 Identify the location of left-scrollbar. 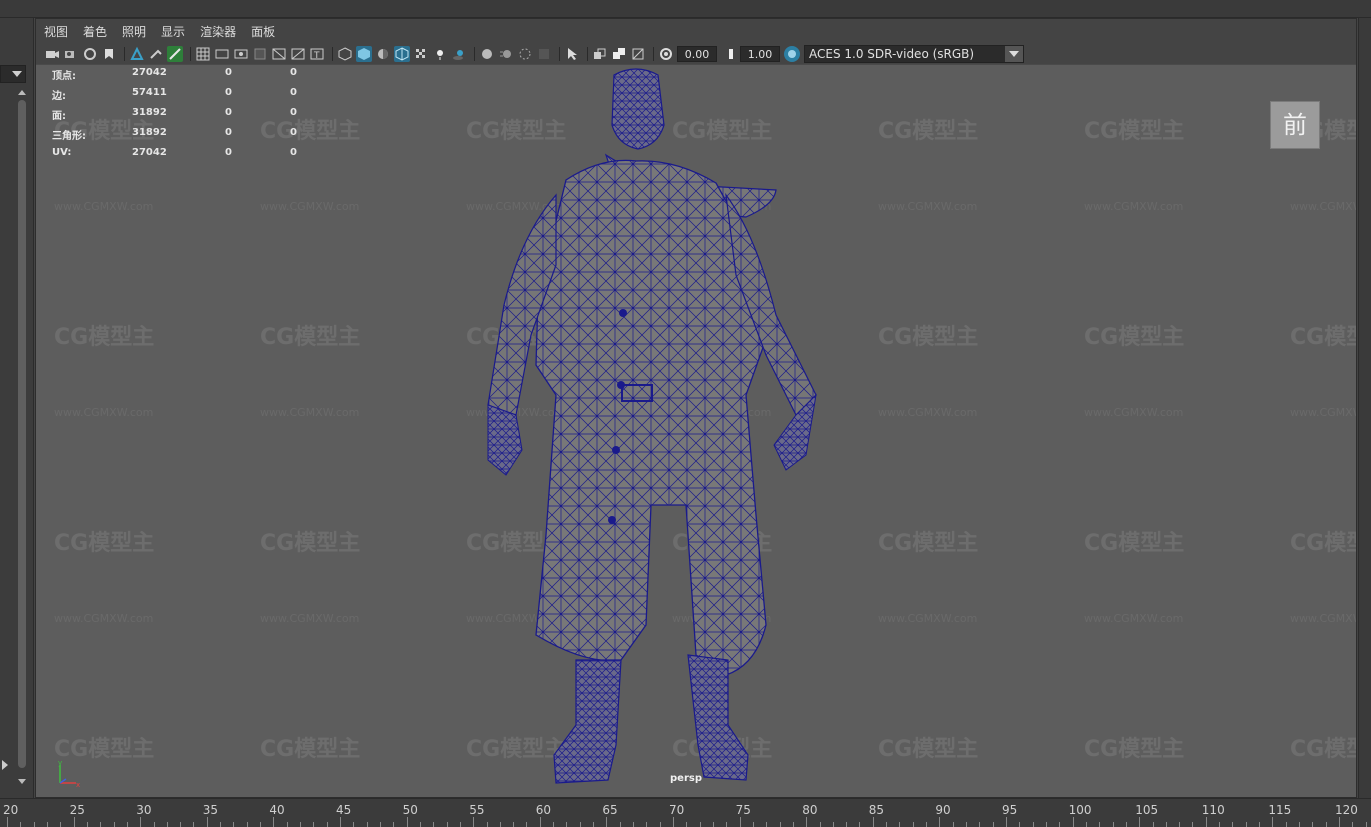
(22, 438).